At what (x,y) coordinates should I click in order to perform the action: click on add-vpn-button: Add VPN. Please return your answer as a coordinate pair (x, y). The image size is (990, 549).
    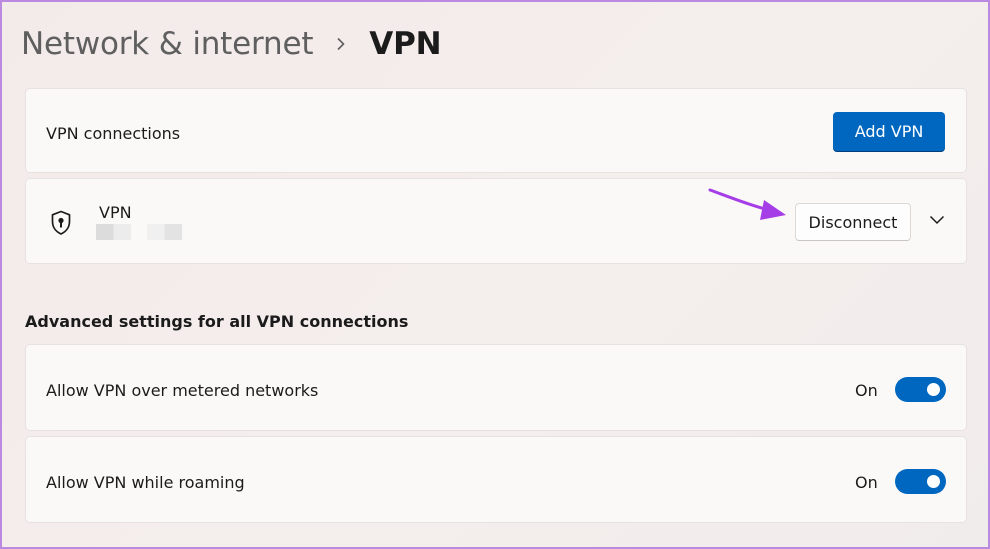
    Looking at the image, I should click on (889, 131).